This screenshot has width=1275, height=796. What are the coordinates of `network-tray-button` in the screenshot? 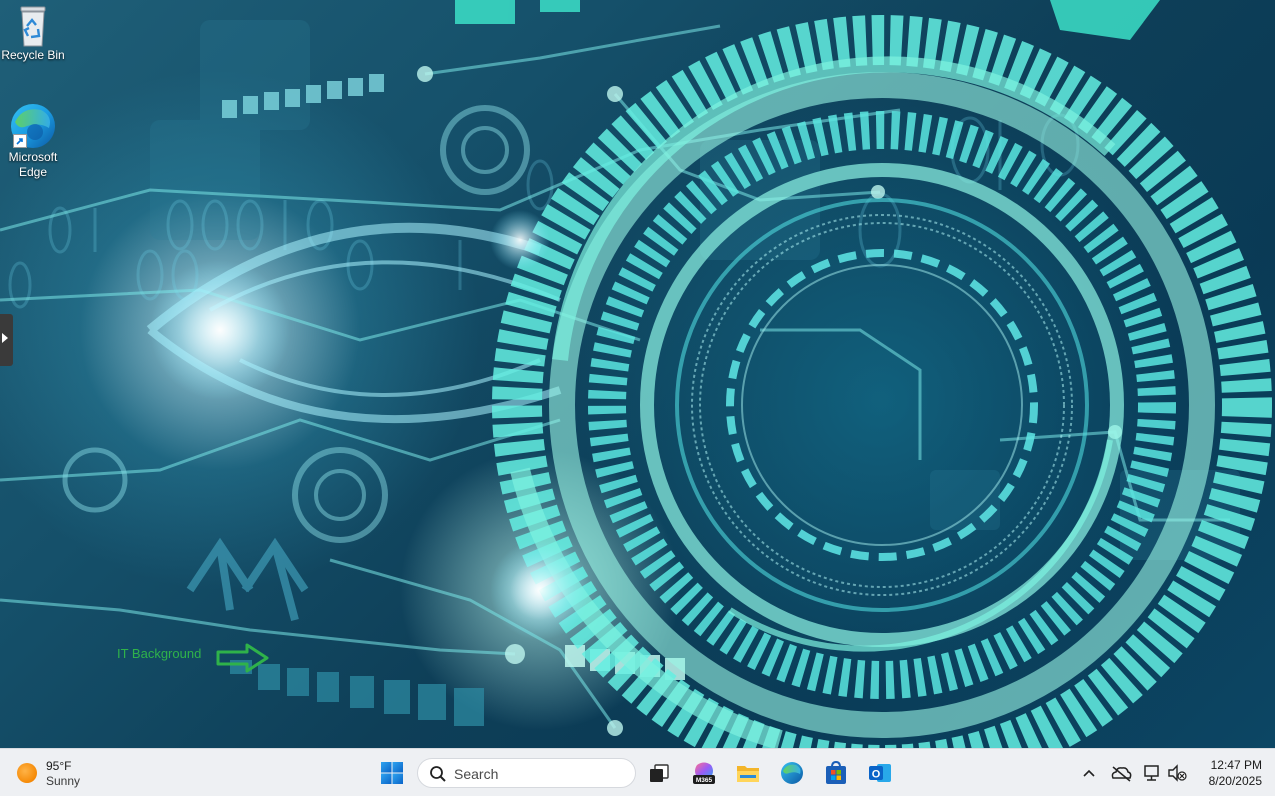 It's located at (1152, 773).